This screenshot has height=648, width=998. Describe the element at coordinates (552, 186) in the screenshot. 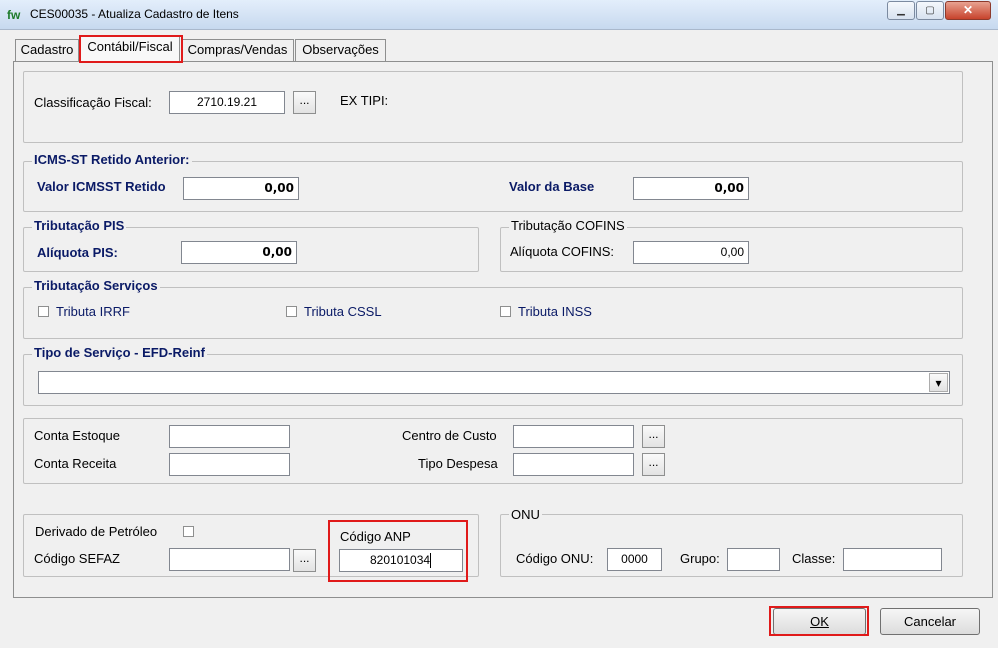

I see `valor-da-base-label: Valor da Base` at that location.